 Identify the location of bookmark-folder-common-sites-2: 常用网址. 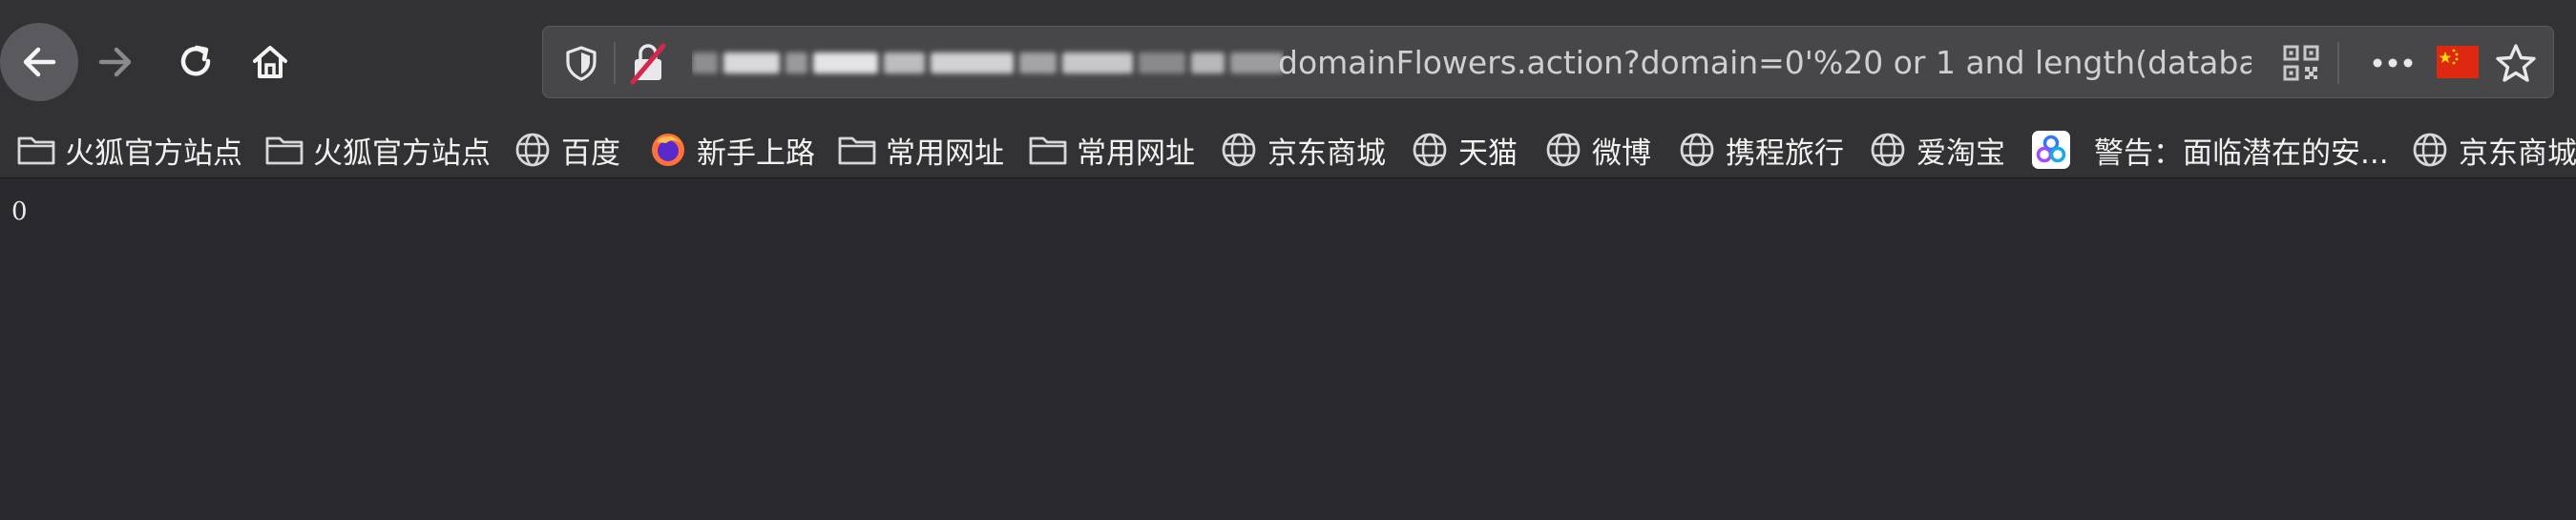
(1112, 149).